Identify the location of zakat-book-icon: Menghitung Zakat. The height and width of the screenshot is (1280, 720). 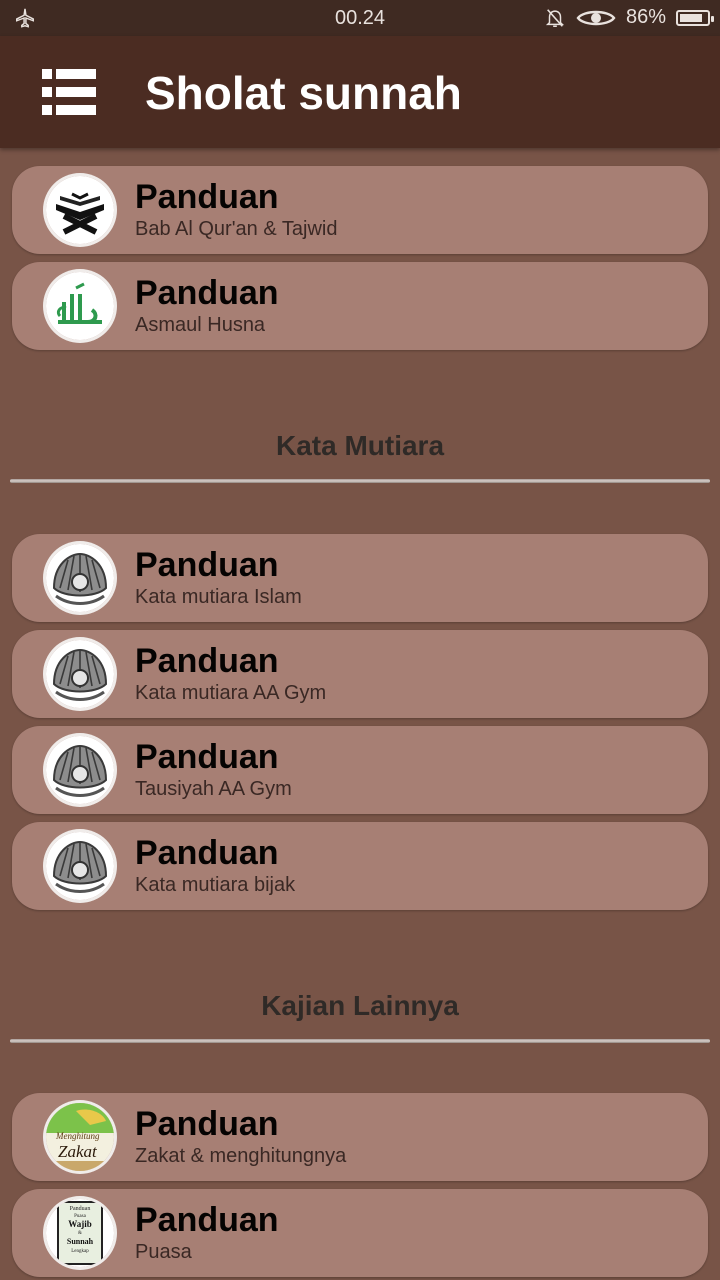
(80, 1137).